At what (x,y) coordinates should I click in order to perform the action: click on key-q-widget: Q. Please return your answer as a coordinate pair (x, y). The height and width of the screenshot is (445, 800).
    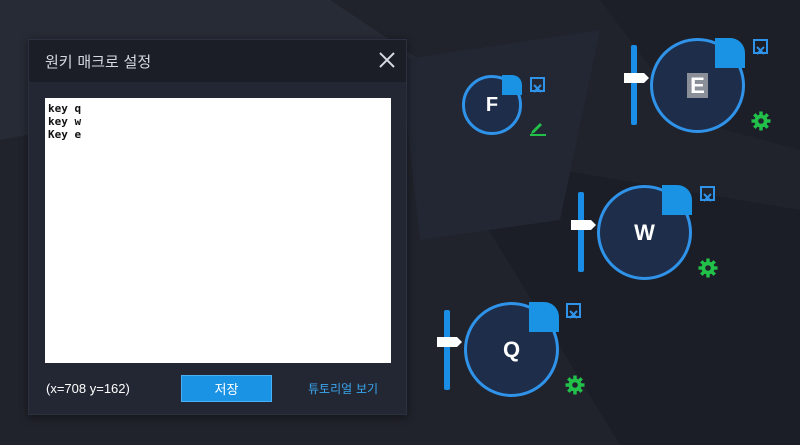
    Looking at the image, I should click on (511, 349).